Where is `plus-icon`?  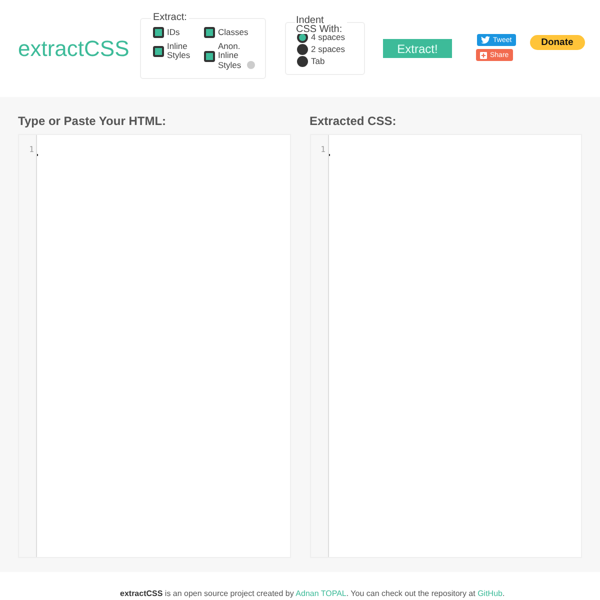
plus-icon is located at coordinates (483, 55).